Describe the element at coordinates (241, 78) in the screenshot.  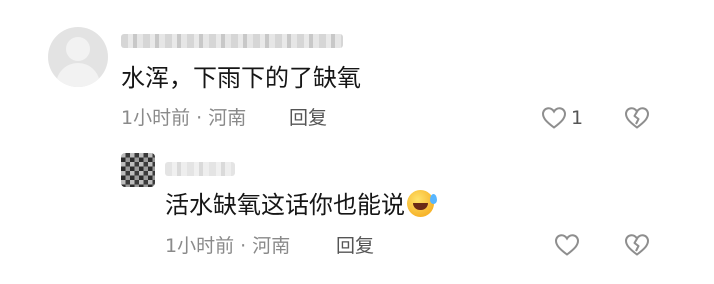
I see `comment-text: 水浑，下雨下的了缺氧` at that location.